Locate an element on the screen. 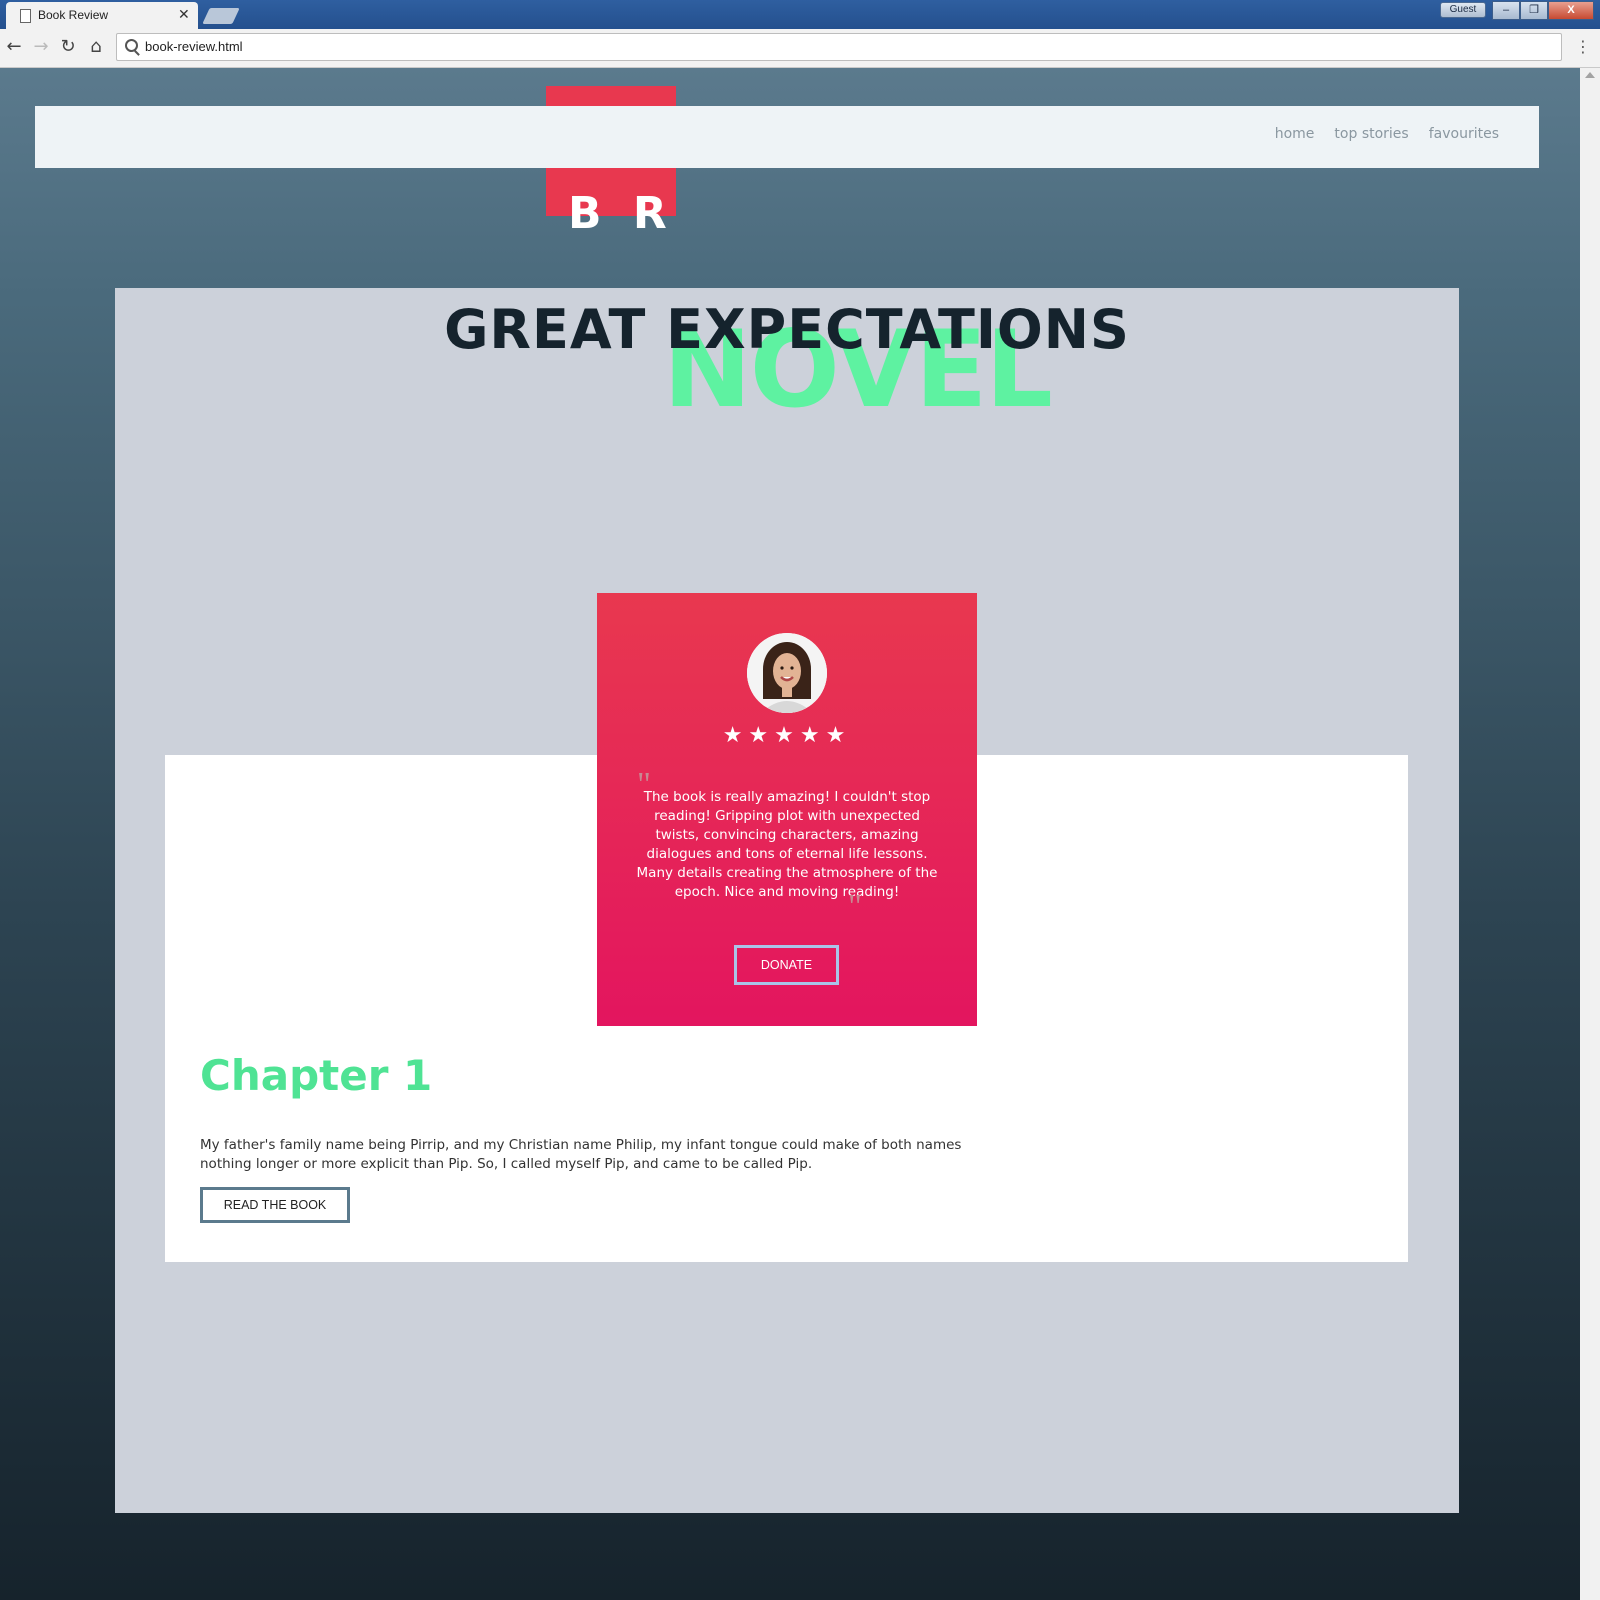 Image resolution: width=1600 pixels, height=1600 pixels. browser-tab: Book Review ✕ is located at coordinates (102, 15).